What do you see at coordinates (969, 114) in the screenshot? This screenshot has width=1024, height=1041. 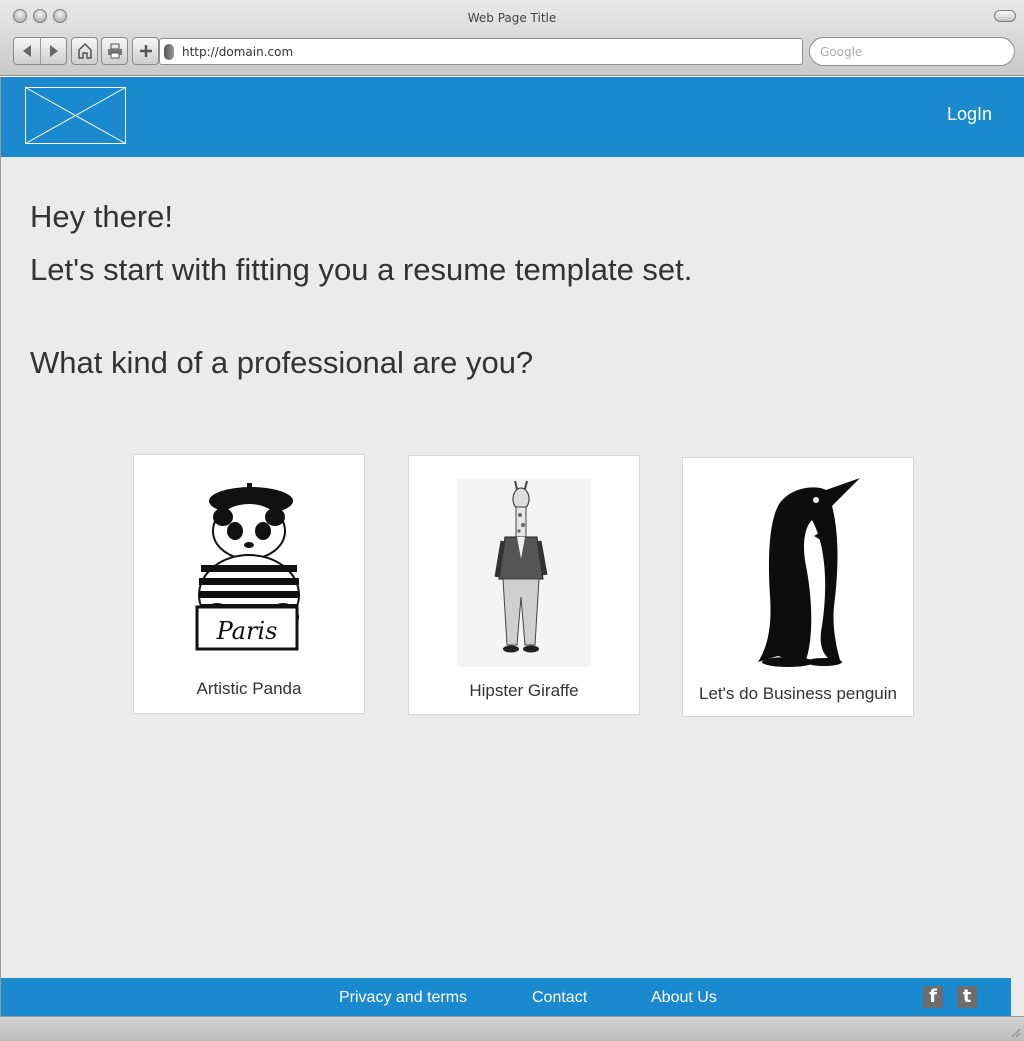 I see `login-link: LogIn` at bounding box center [969, 114].